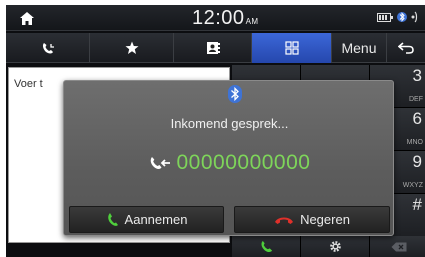  I want to click on home-icon, so click(27, 18).